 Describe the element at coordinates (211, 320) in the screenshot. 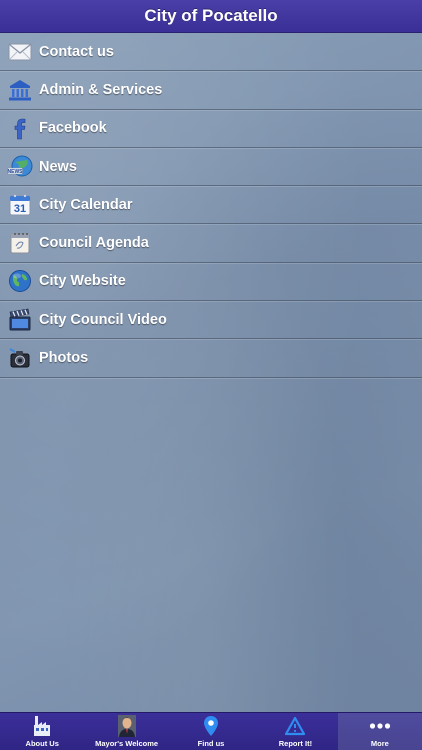

I see `menu-item-city-council-video: City Council Video` at that location.